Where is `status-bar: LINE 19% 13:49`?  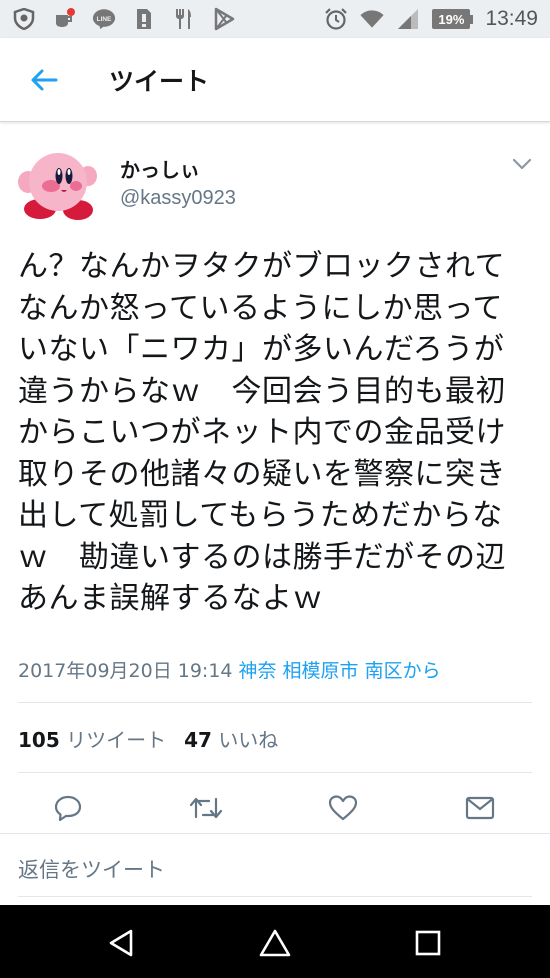
status-bar: LINE 19% 13:49 is located at coordinates (275, 19).